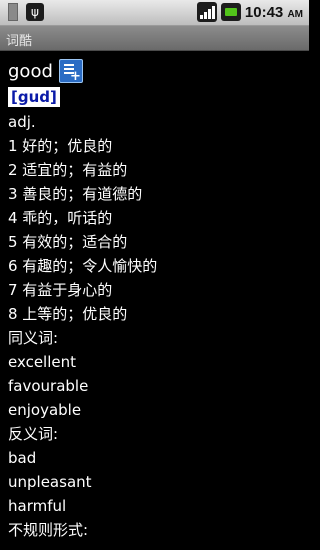  What do you see at coordinates (19, 41) in the screenshot?
I see `app-title: 词酷` at bounding box center [19, 41].